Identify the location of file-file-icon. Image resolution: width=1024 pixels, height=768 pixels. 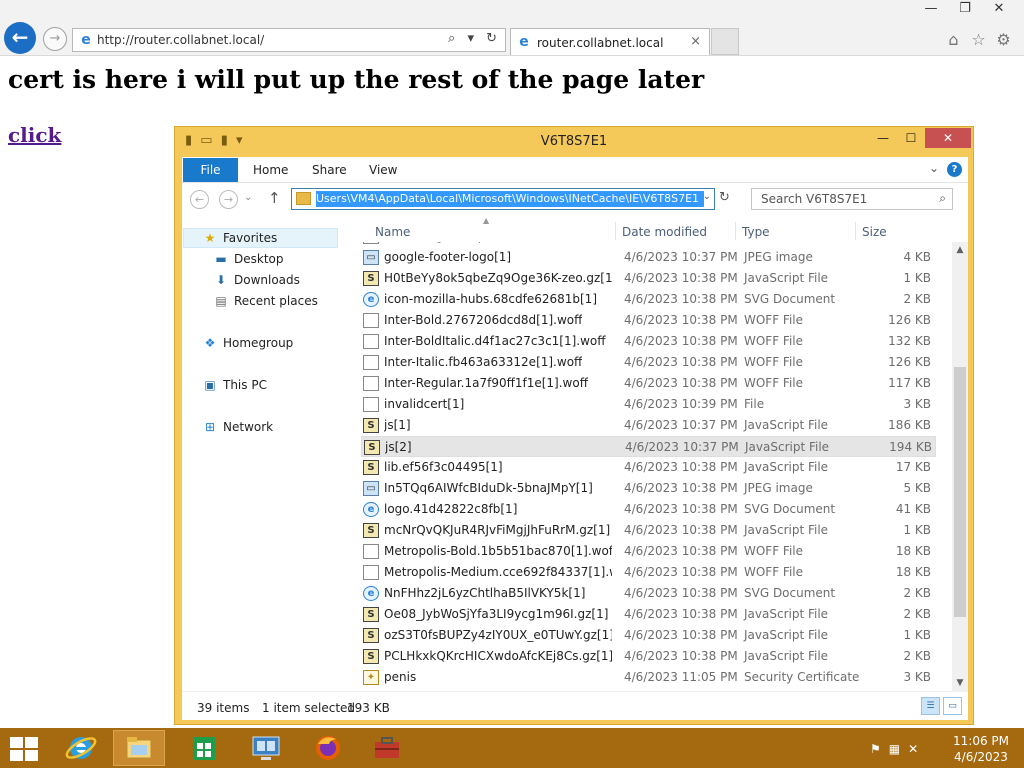
(371, 551).